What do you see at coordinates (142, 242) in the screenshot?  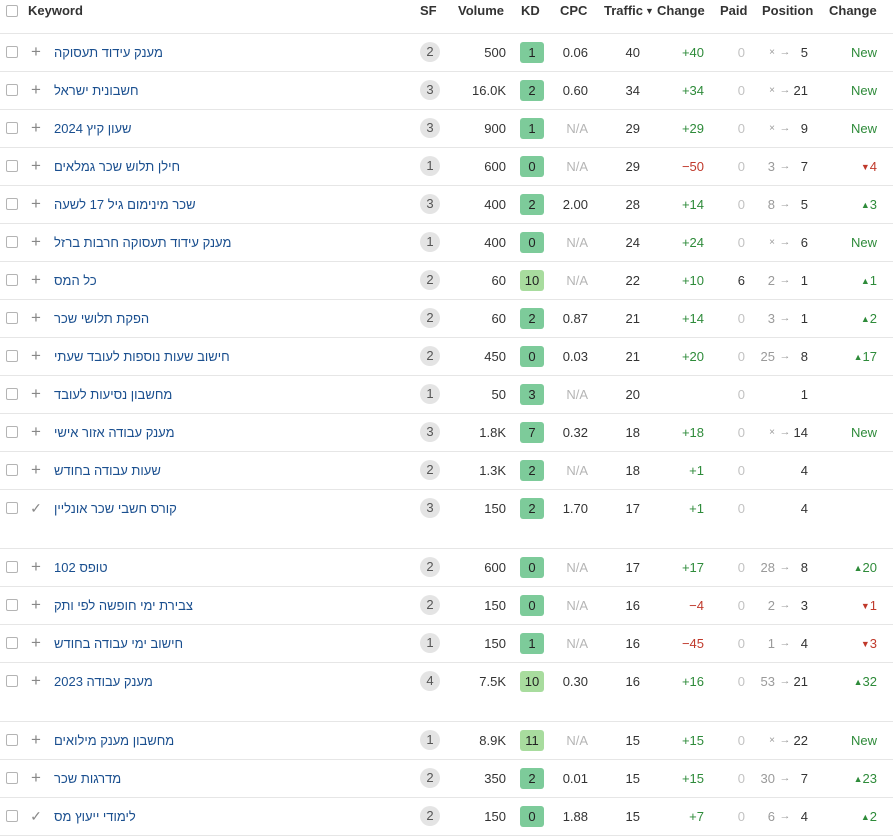 I see `keyword-link: מענק עידוד תעסוקה חרבות ברזל` at bounding box center [142, 242].